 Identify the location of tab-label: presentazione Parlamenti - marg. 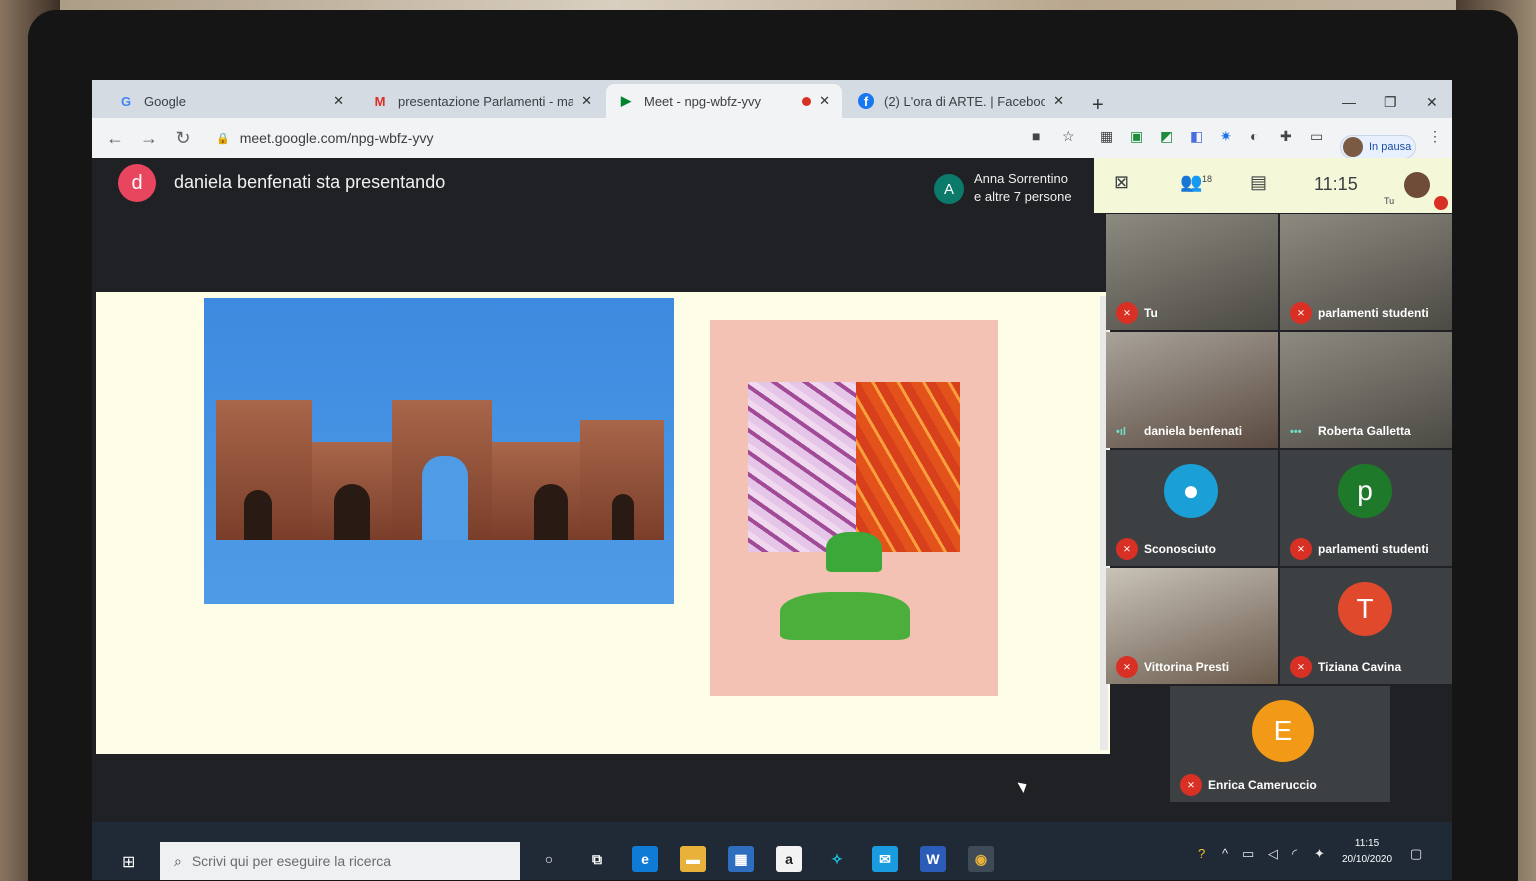
(486, 101).